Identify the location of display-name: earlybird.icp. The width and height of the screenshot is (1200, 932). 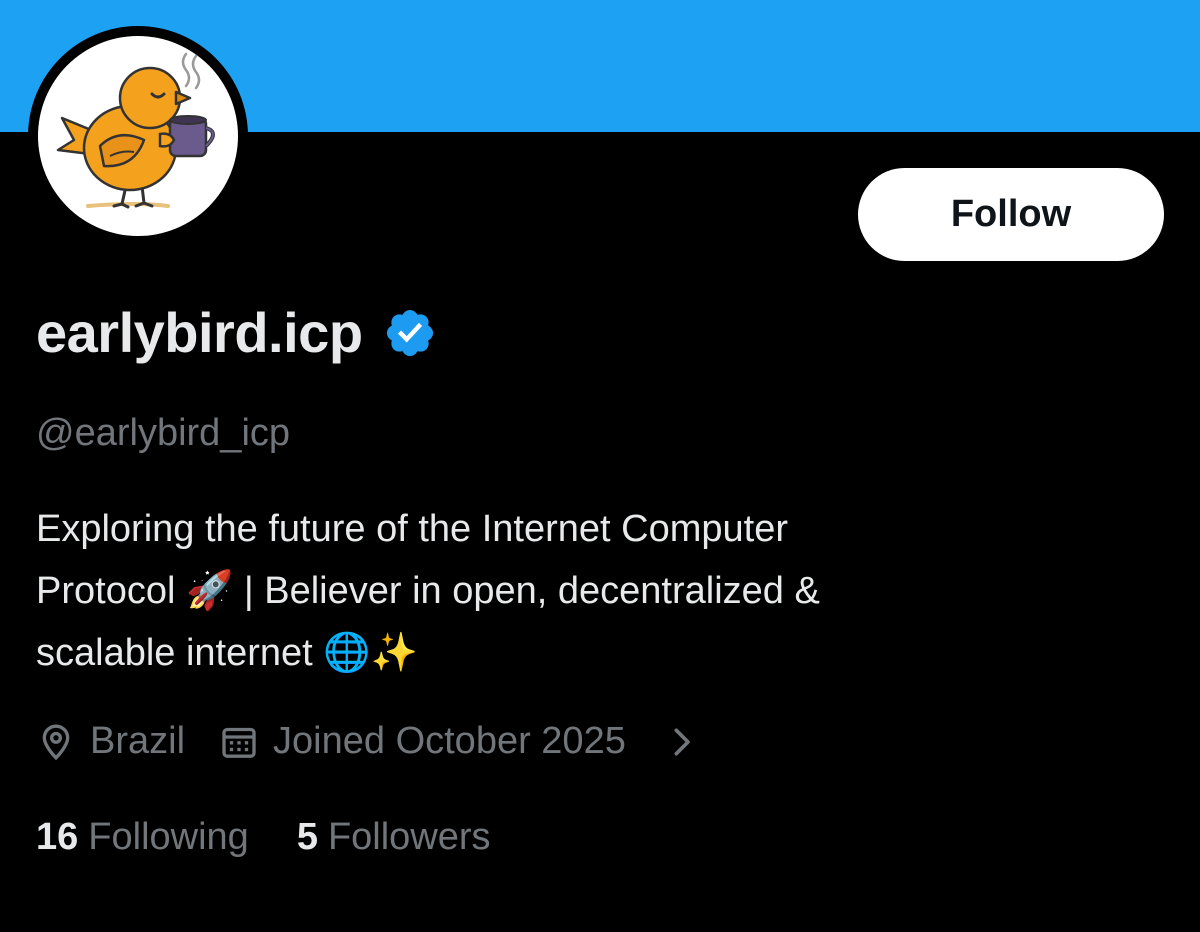
(199, 332).